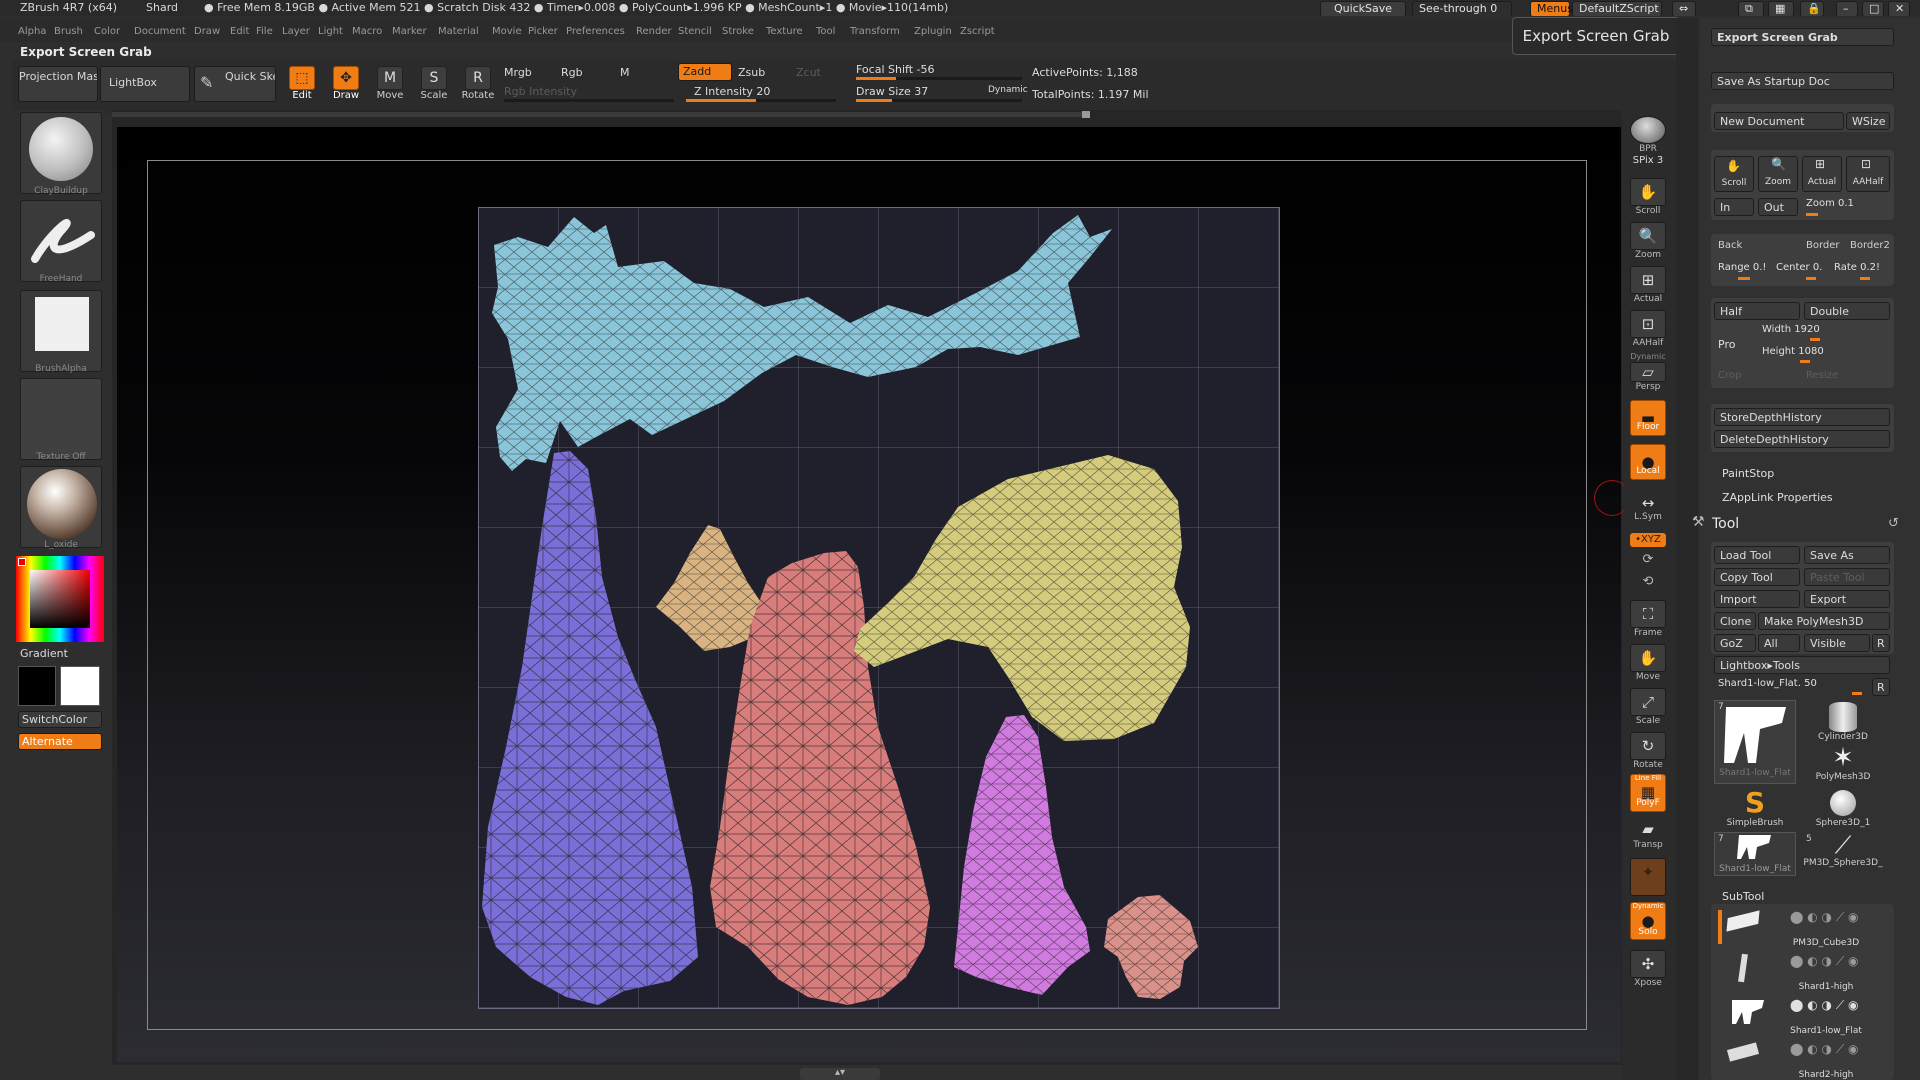 This screenshot has width=1920, height=1080. I want to click on xpose-button: ✣ Xpose, so click(1648, 969).